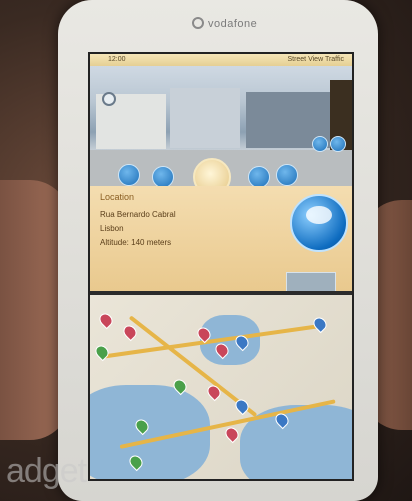 The height and width of the screenshot is (501, 412). I want to click on place-name: Location, so click(117, 197).